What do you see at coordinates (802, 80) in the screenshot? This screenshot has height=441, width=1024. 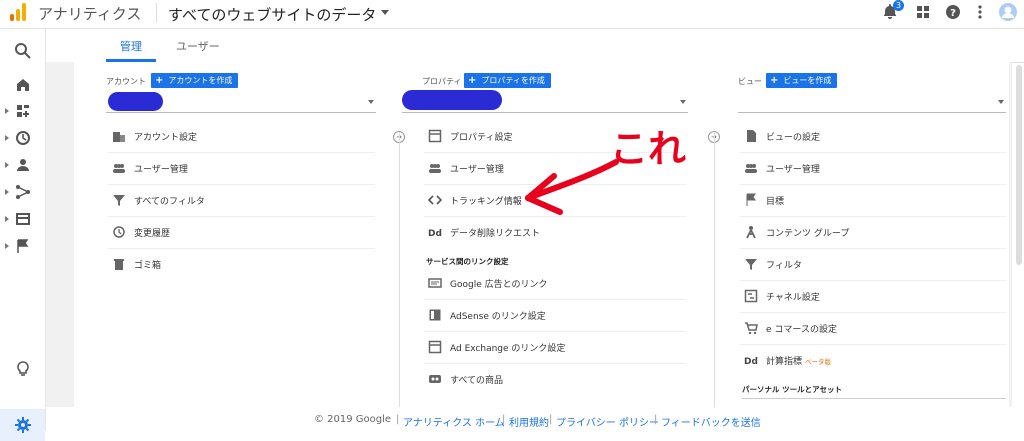 I see `create-view-button: + ビューを作成` at bounding box center [802, 80].